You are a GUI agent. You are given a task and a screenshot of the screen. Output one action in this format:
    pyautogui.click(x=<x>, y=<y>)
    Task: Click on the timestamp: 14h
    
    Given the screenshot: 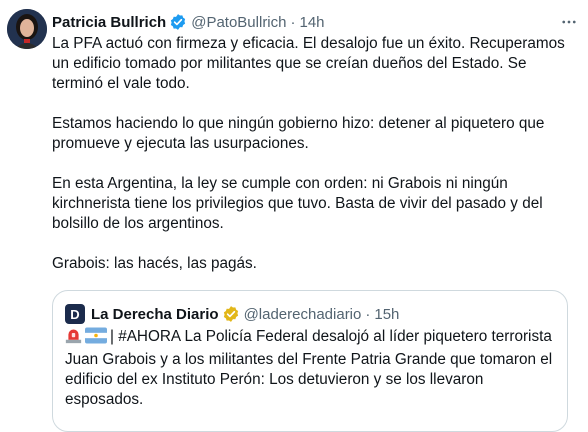 What is the action you would take?
    pyautogui.click(x=312, y=22)
    